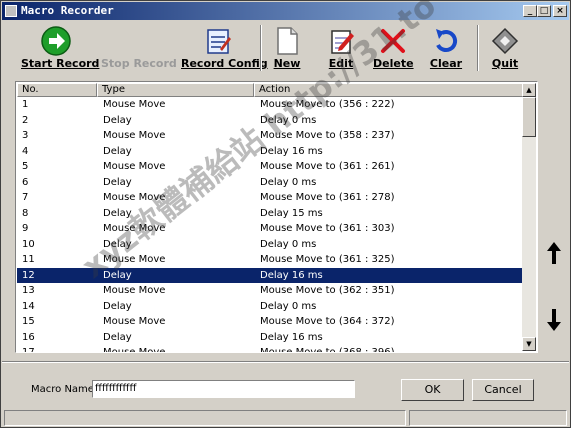  Describe the element at coordinates (327, 104) in the screenshot. I see `cell-action: Mouse Move to (356 : 222)` at that location.